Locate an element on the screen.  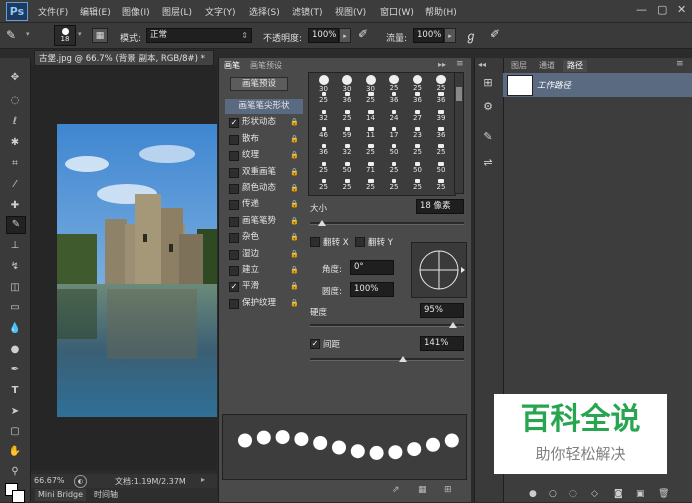
minimize-button: — is located at coordinates (641, 9).